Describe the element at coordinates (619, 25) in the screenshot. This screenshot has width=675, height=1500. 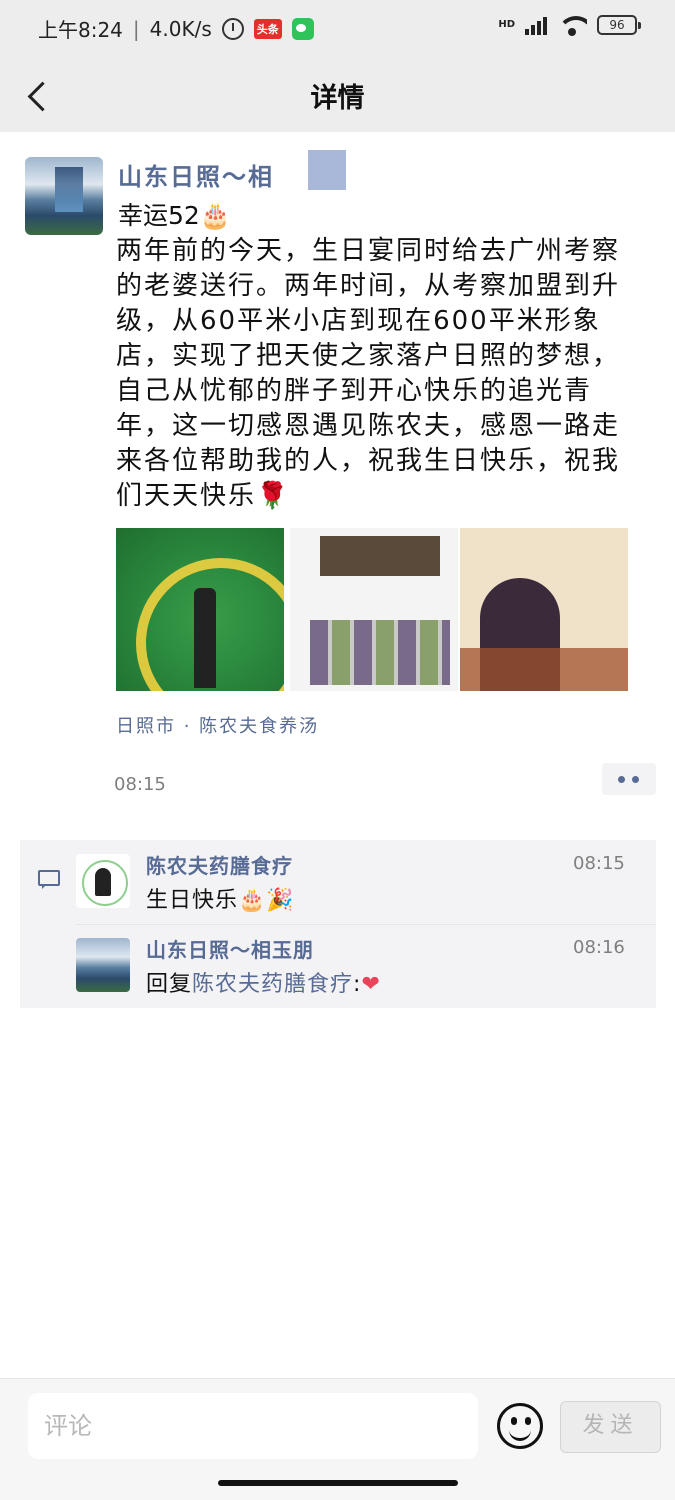
I see `battery-icon: 96` at that location.